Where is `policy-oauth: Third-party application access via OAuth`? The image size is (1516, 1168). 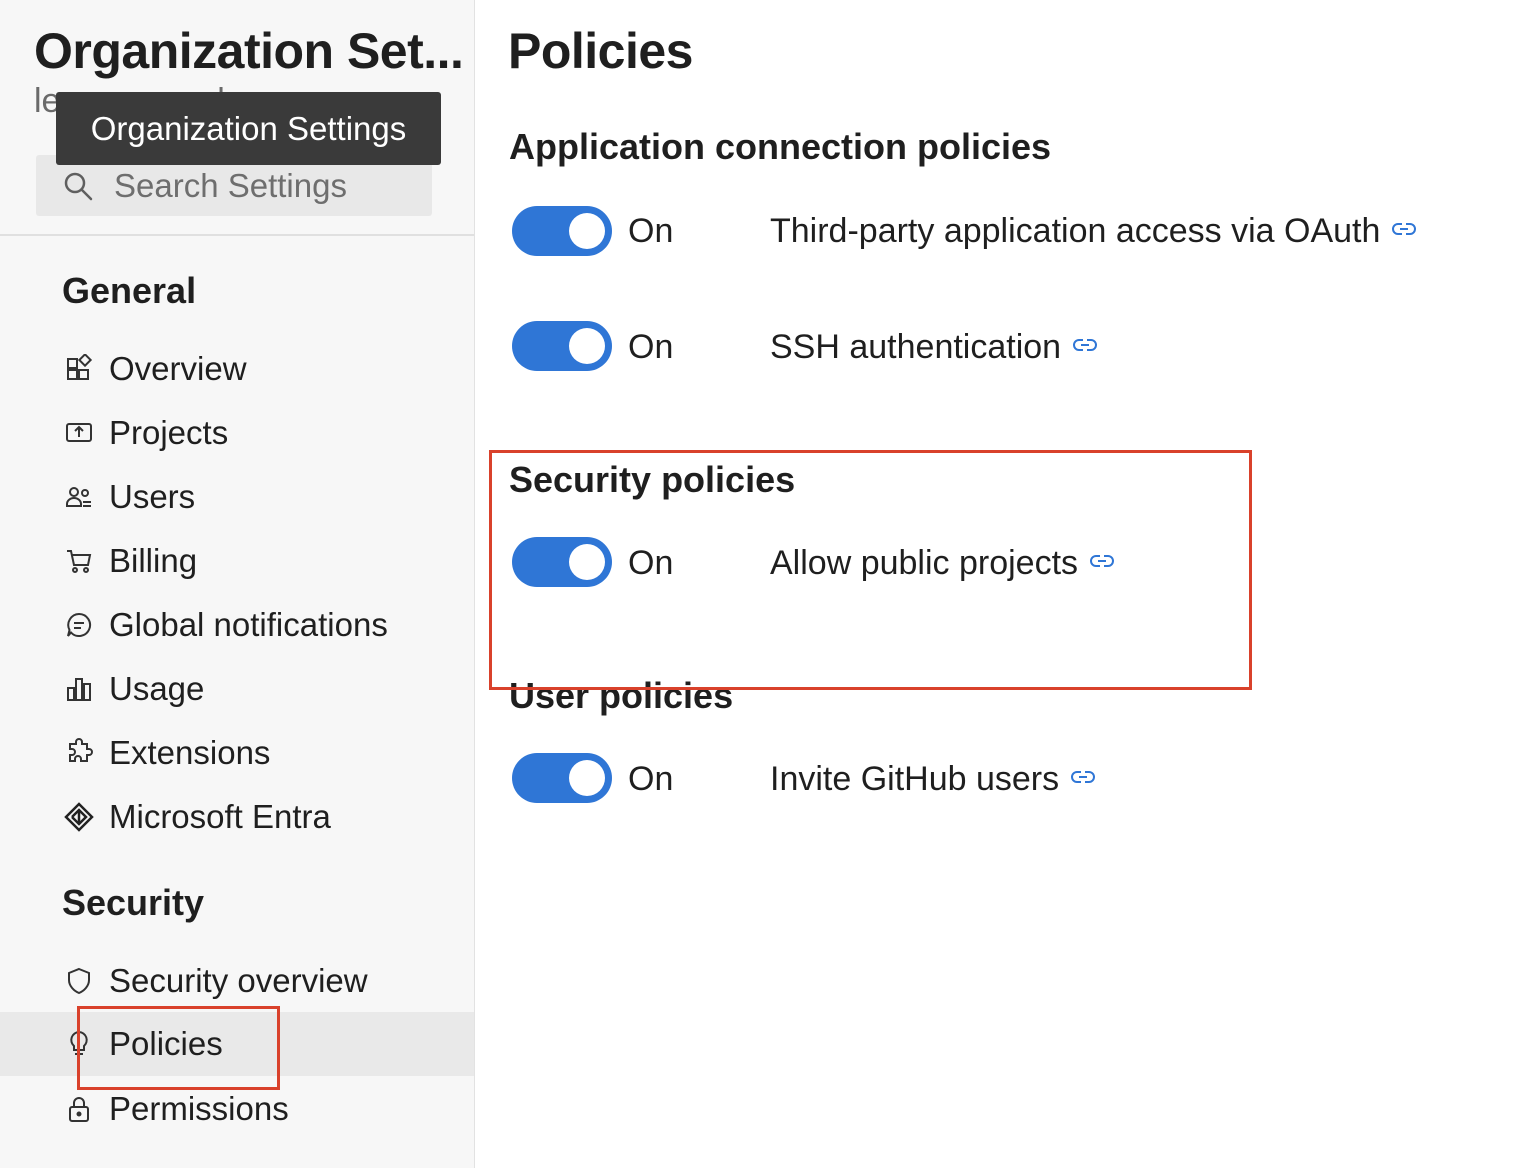 policy-oauth: Third-party application access via OAuth is located at coordinates (1093, 231).